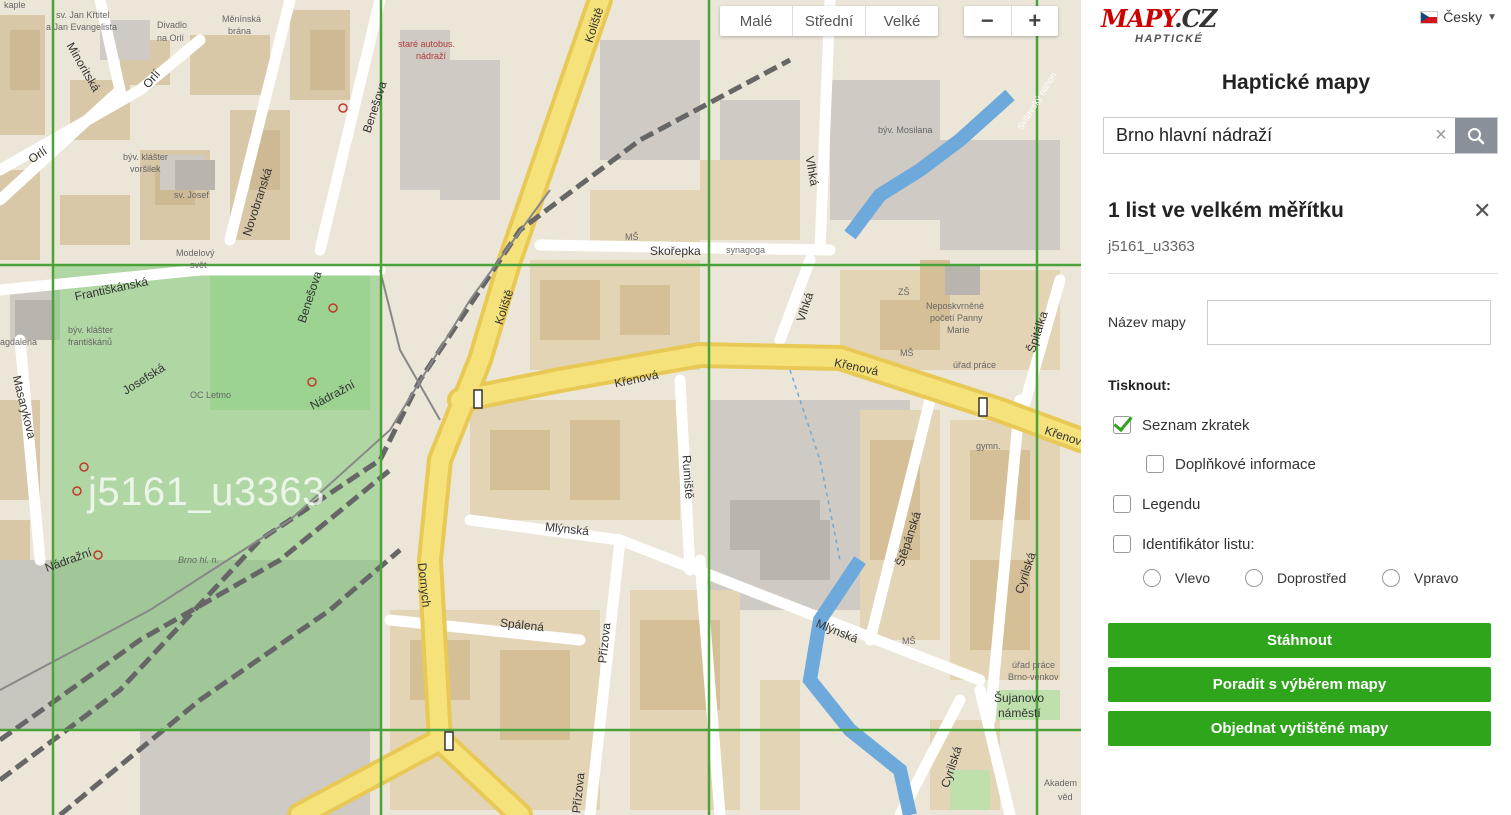  Describe the element at coordinates (199, 560) in the screenshot. I see `map-label: Brno hl. n.` at that location.